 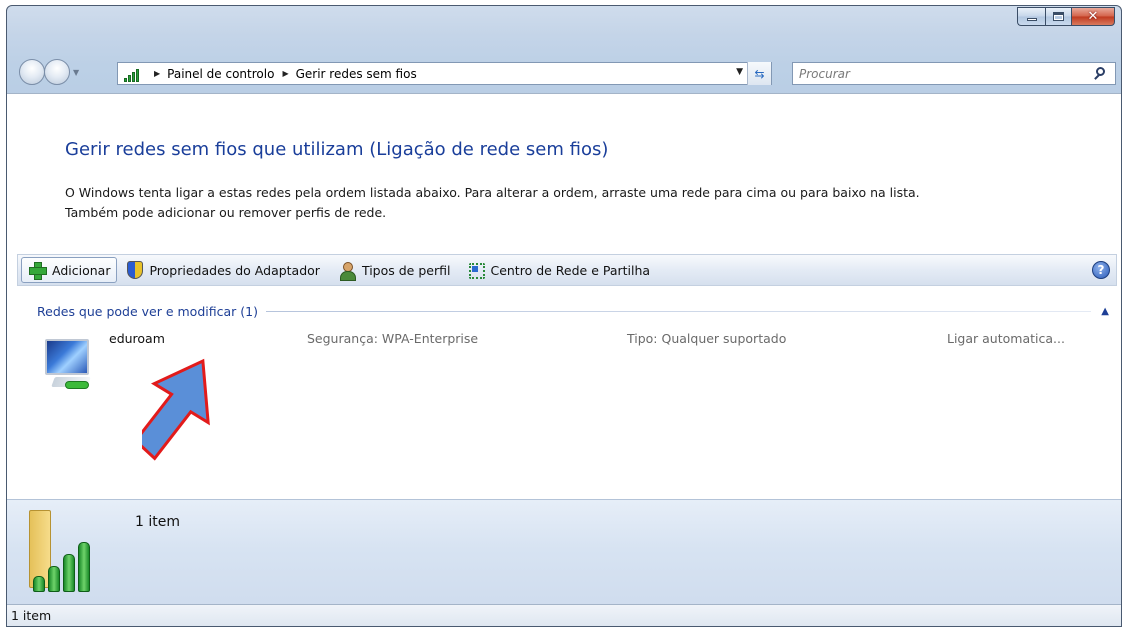 What do you see at coordinates (678, 311) in the screenshot?
I see `group-divider` at bounding box center [678, 311].